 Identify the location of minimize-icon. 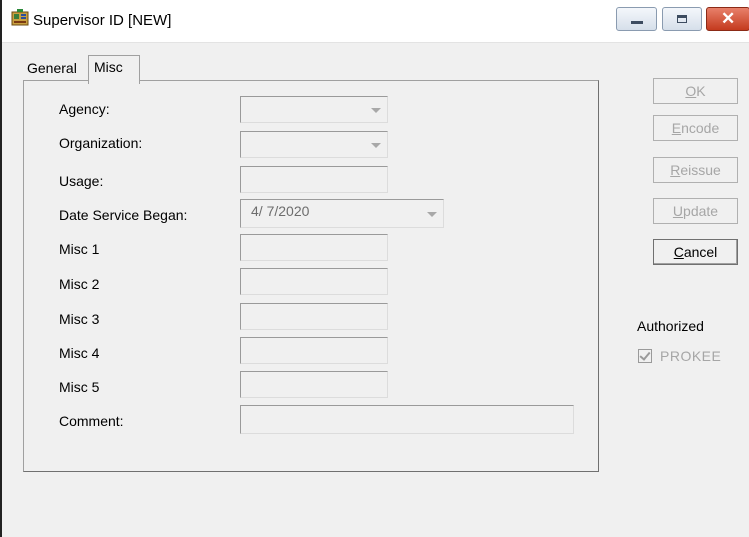
(637, 22).